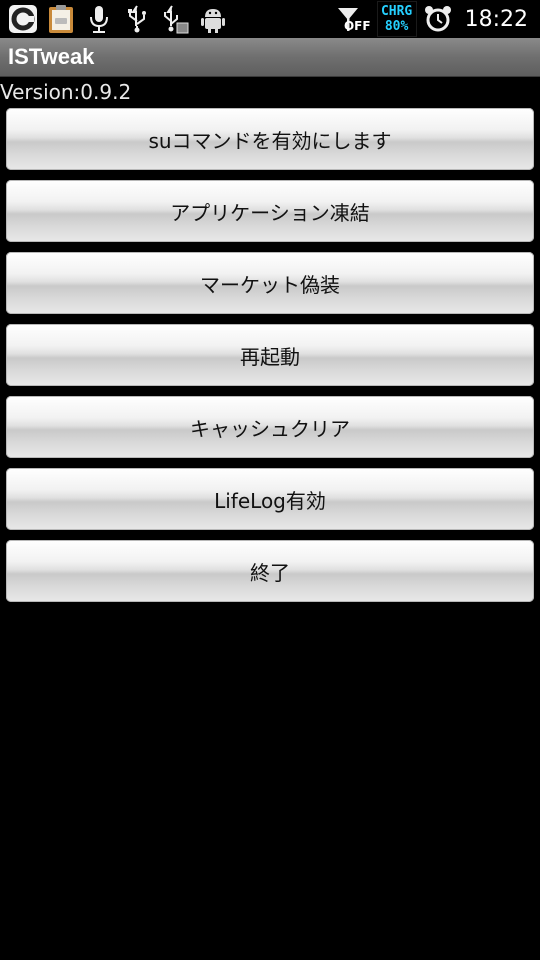  Describe the element at coordinates (270, 427) in the screenshot. I see `cache-clear-button: キャッシュクリア` at that location.